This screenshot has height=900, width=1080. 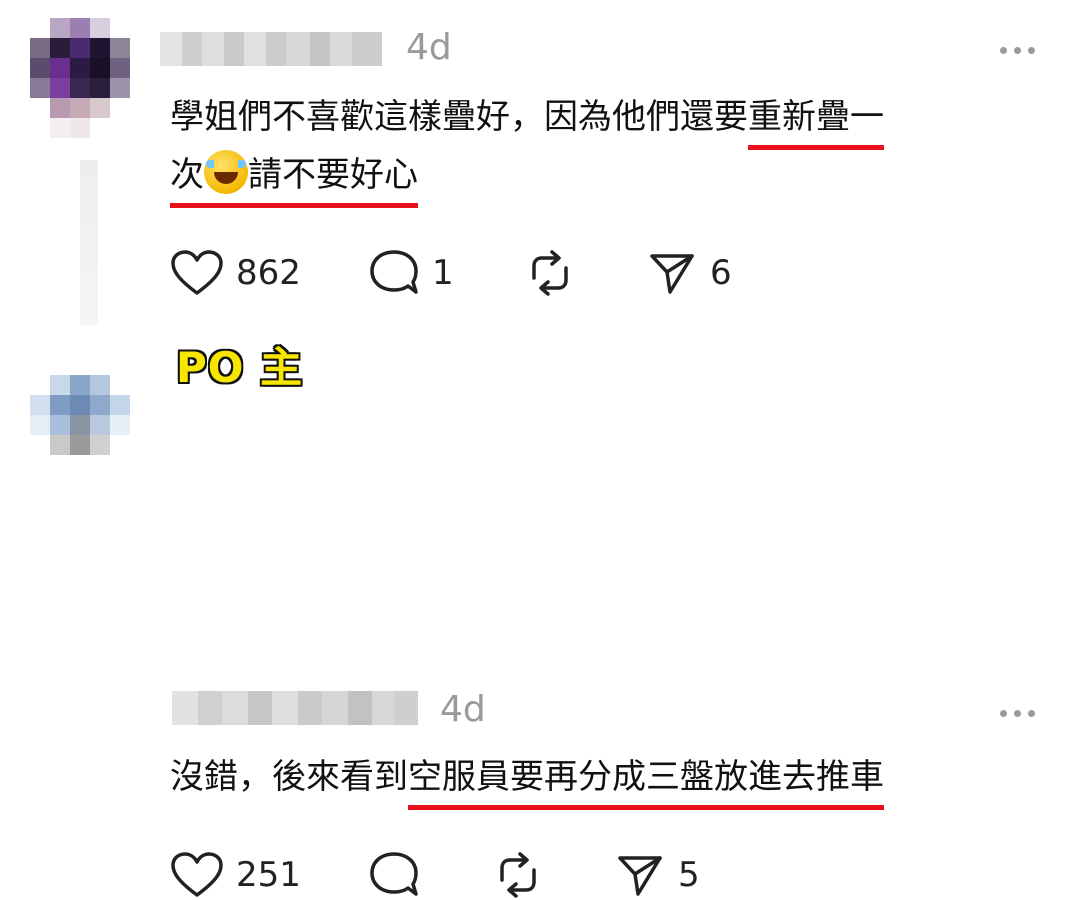 I want to click on reply-button: 1, so click(x=411, y=273).